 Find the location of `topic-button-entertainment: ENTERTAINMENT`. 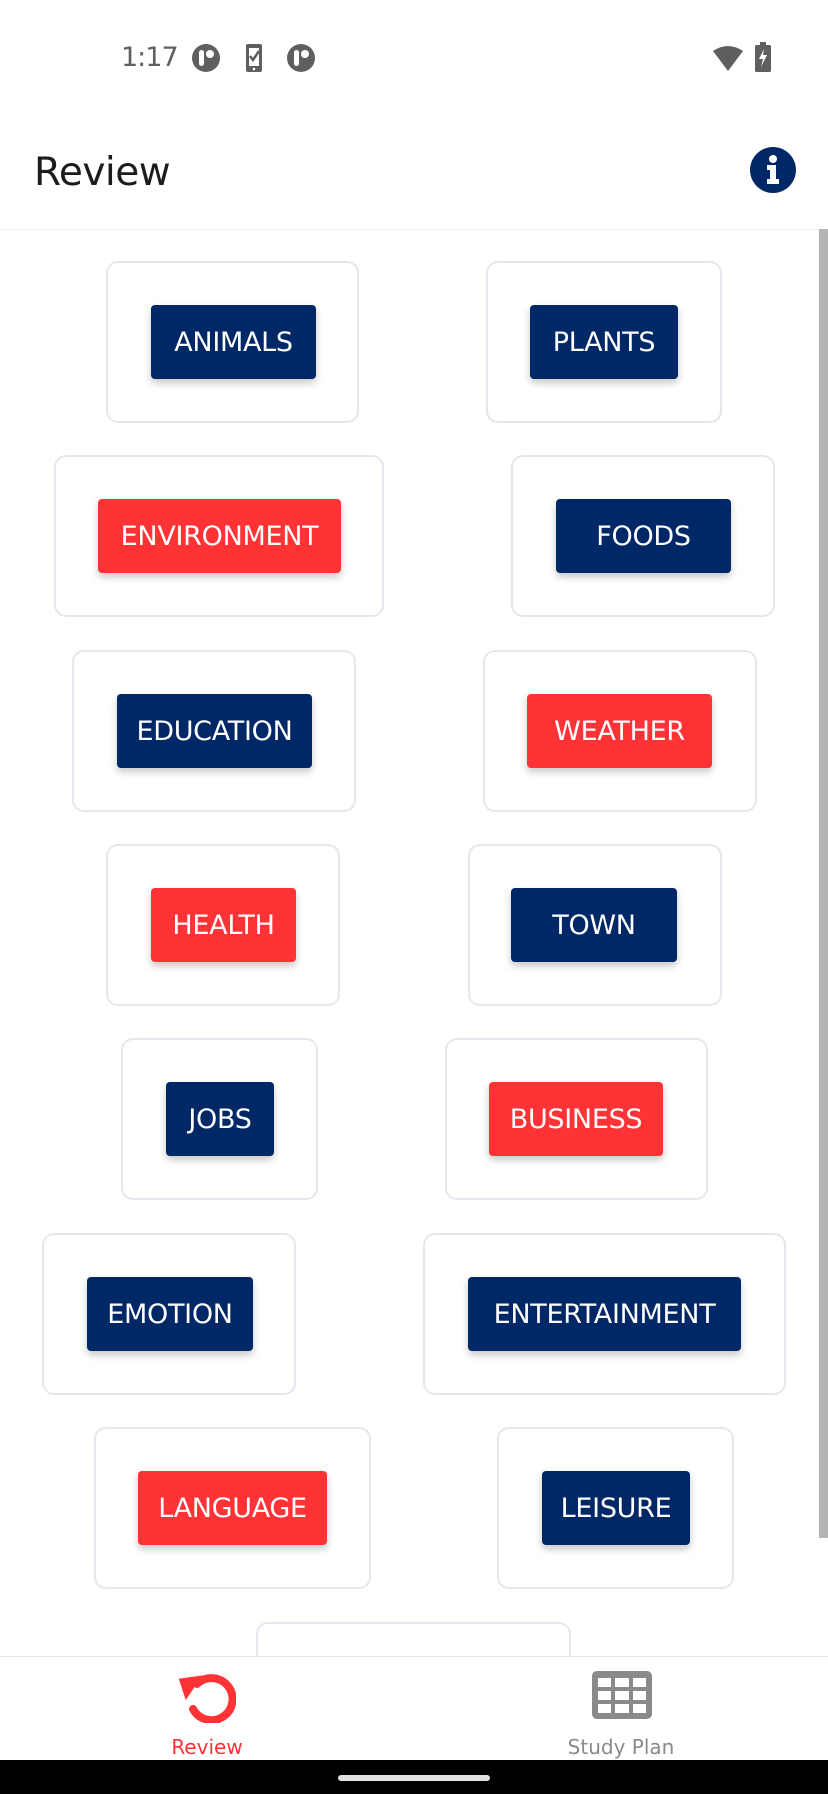

topic-button-entertainment: ENTERTAINMENT is located at coordinates (604, 1314).